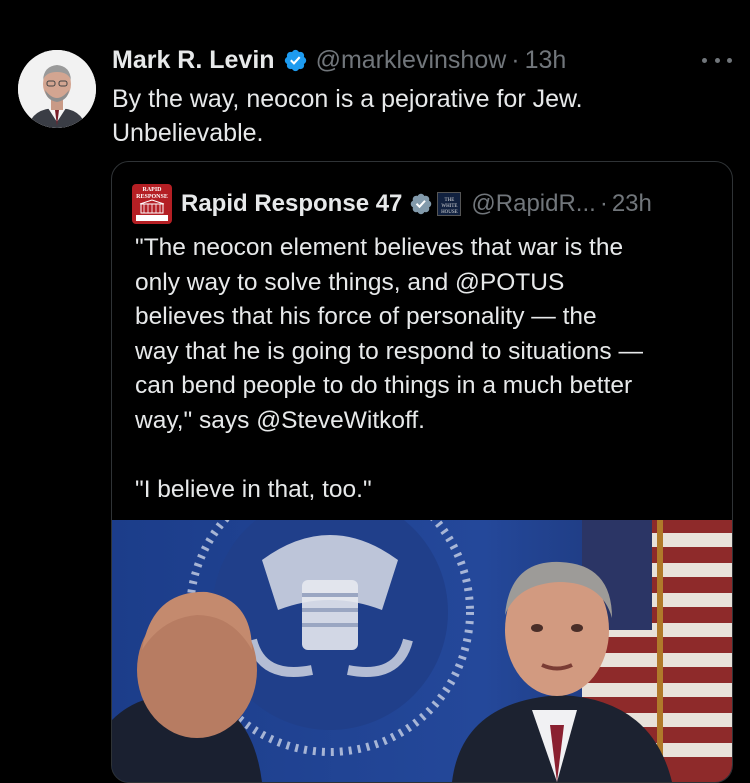 The height and width of the screenshot is (783, 750). I want to click on tweet-header: Mark R. Levin @marklevinshow · 13h, so click(411, 60).